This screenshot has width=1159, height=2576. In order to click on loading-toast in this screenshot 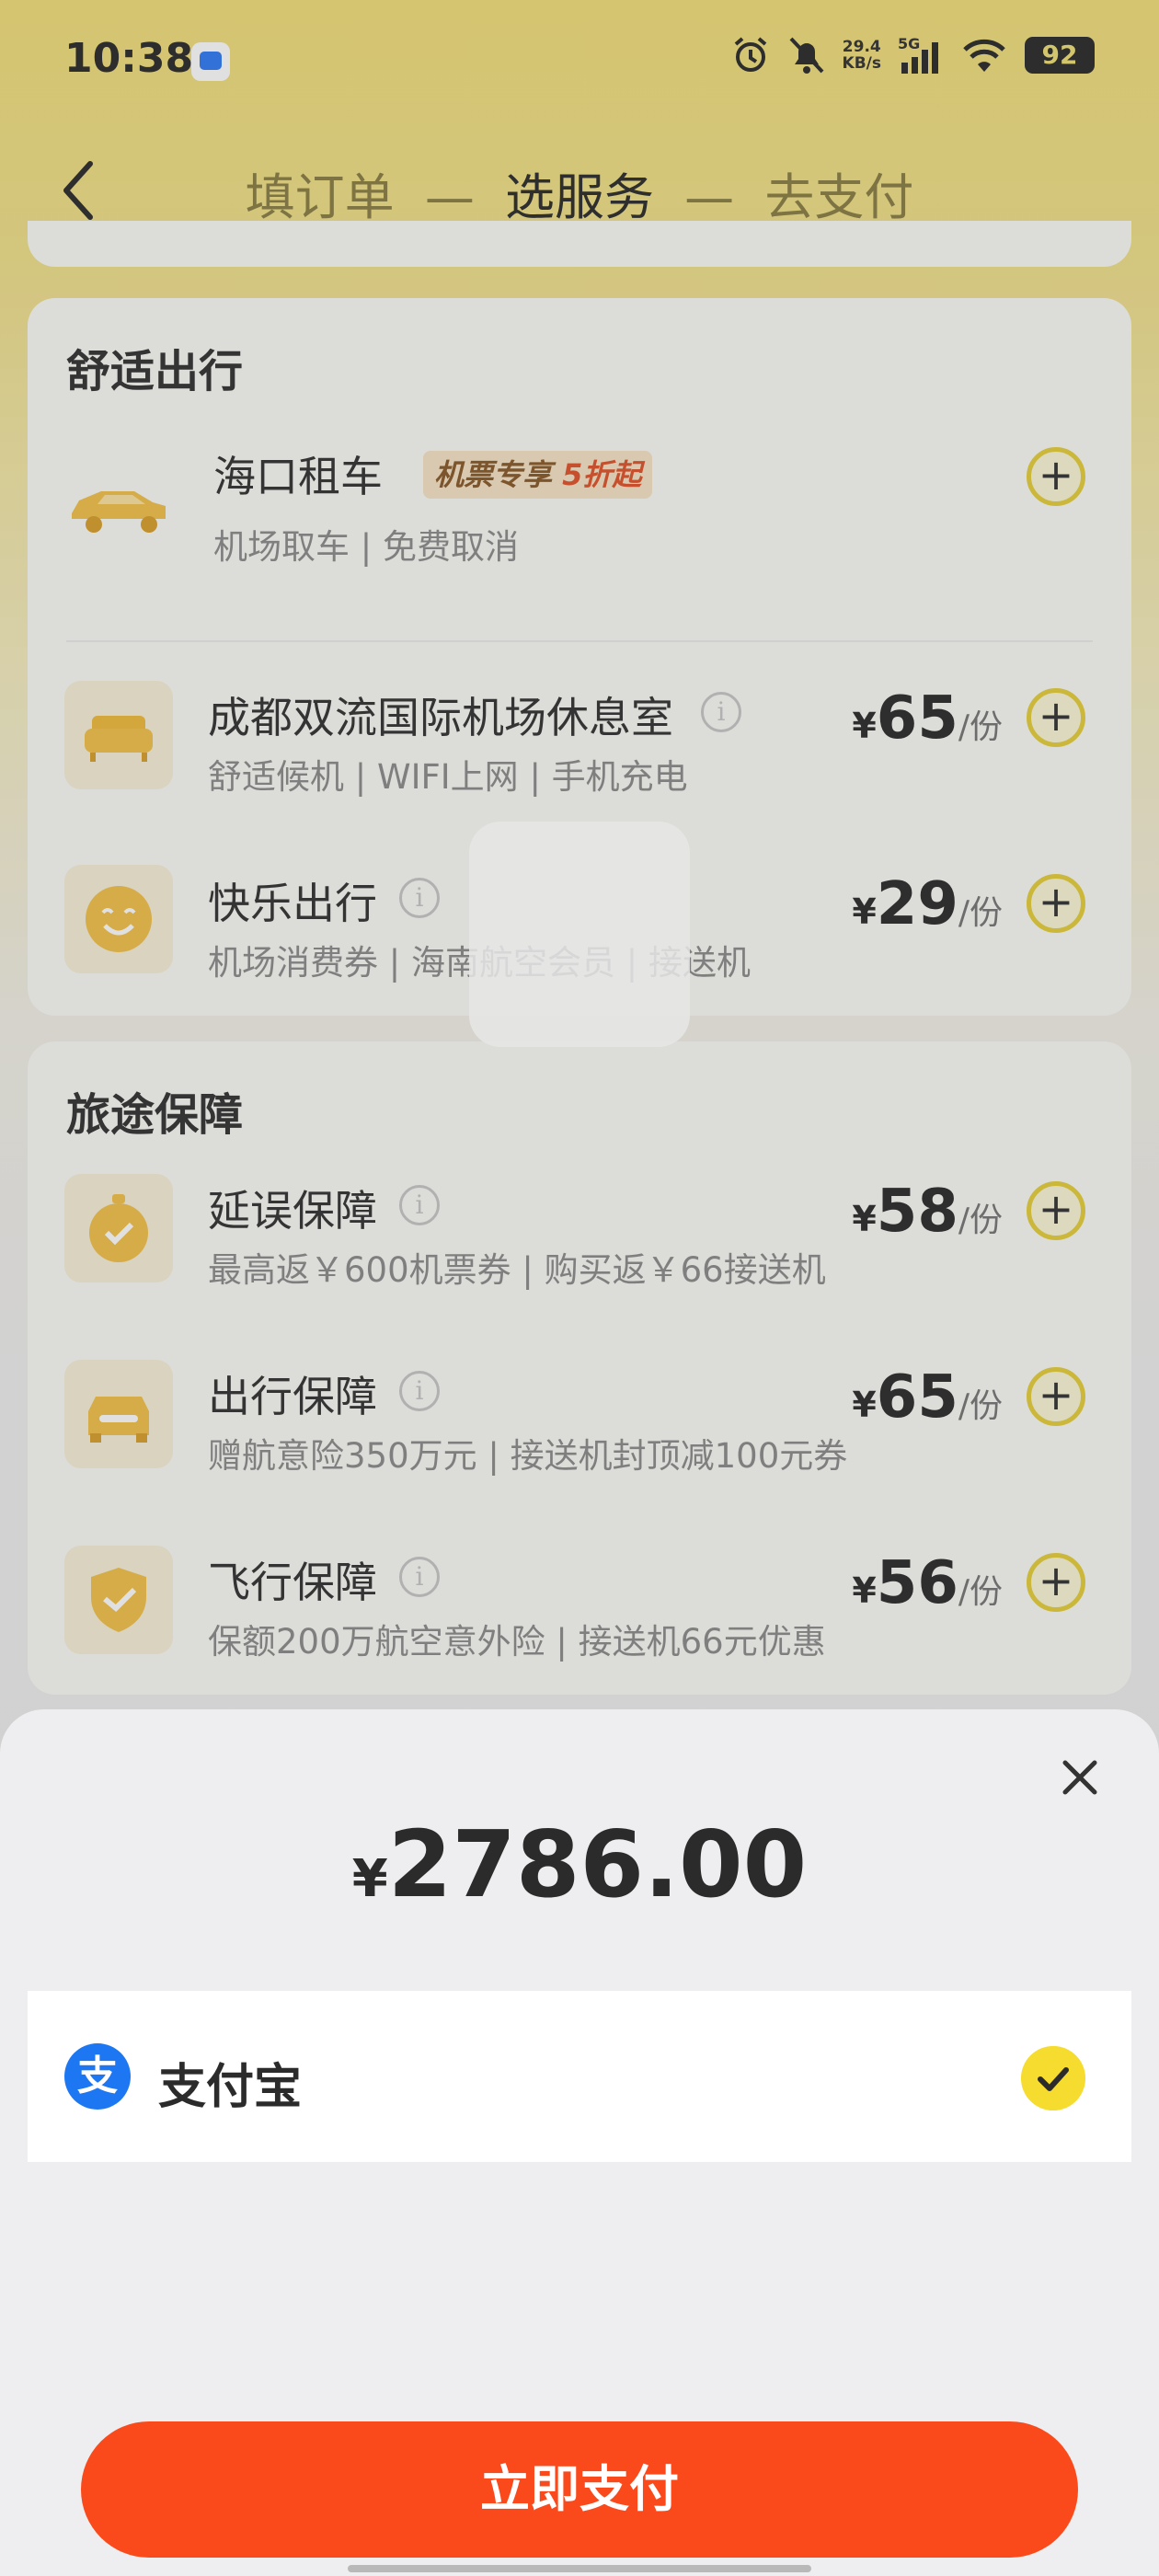, I will do `click(579, 934)`.